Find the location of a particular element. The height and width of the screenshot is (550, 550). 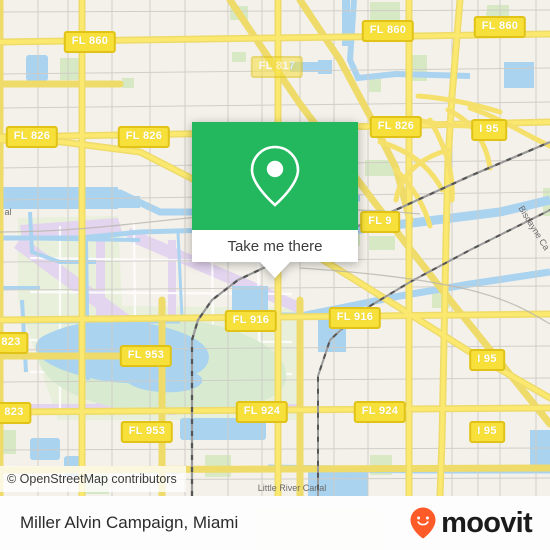

moovit-logo: moovit is located at coordinates (471, 522).